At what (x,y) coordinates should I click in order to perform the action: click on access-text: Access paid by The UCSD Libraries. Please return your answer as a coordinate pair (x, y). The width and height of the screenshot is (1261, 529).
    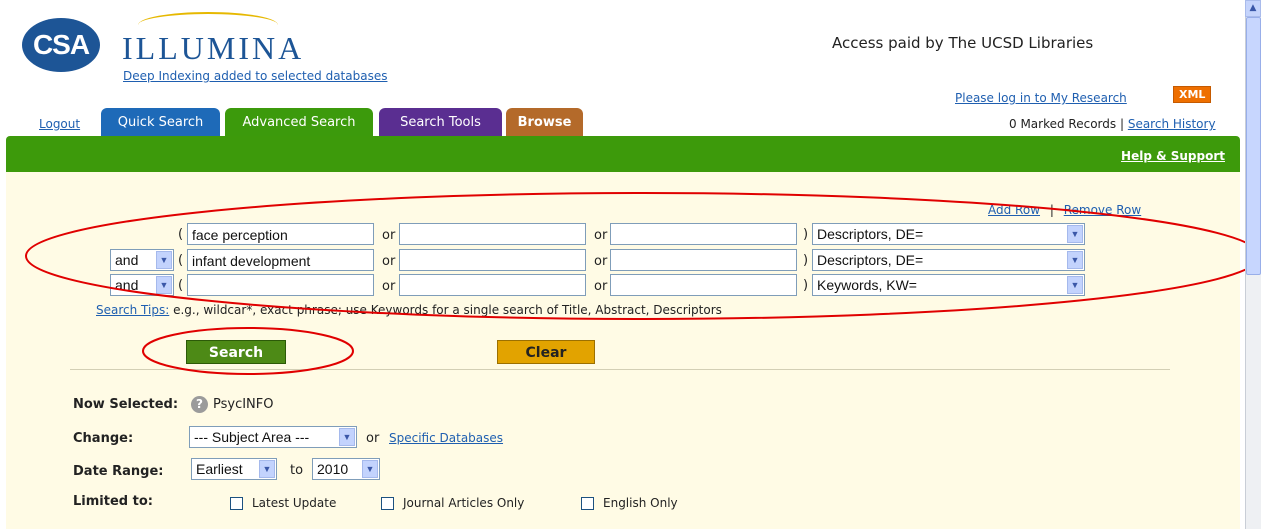
    Looking at the image, I should click on (963, 43).